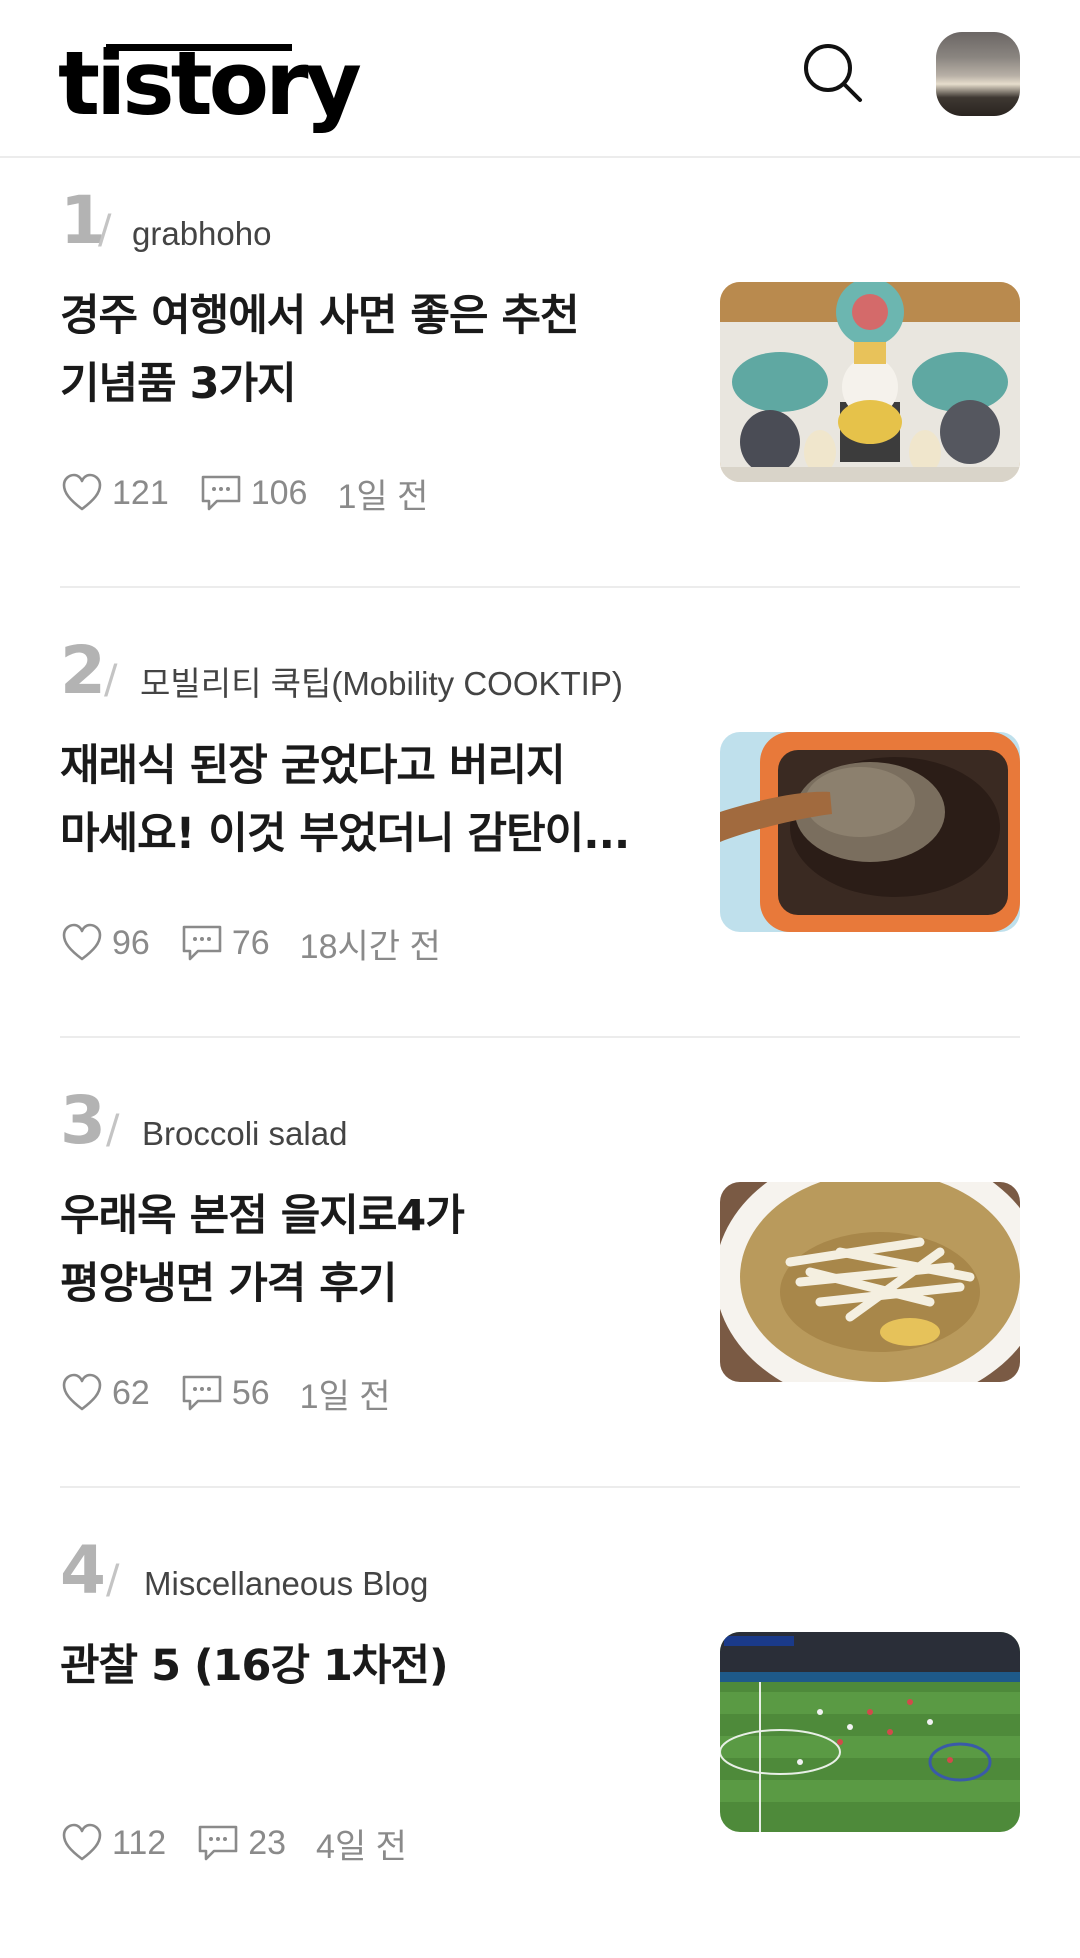 Image resolution: width=1080 pixels, height=1958 pixels. Describe the element at coordinates (244, 1134) in the screenshot. I see `blog-name: Broccoli salad` at that location.